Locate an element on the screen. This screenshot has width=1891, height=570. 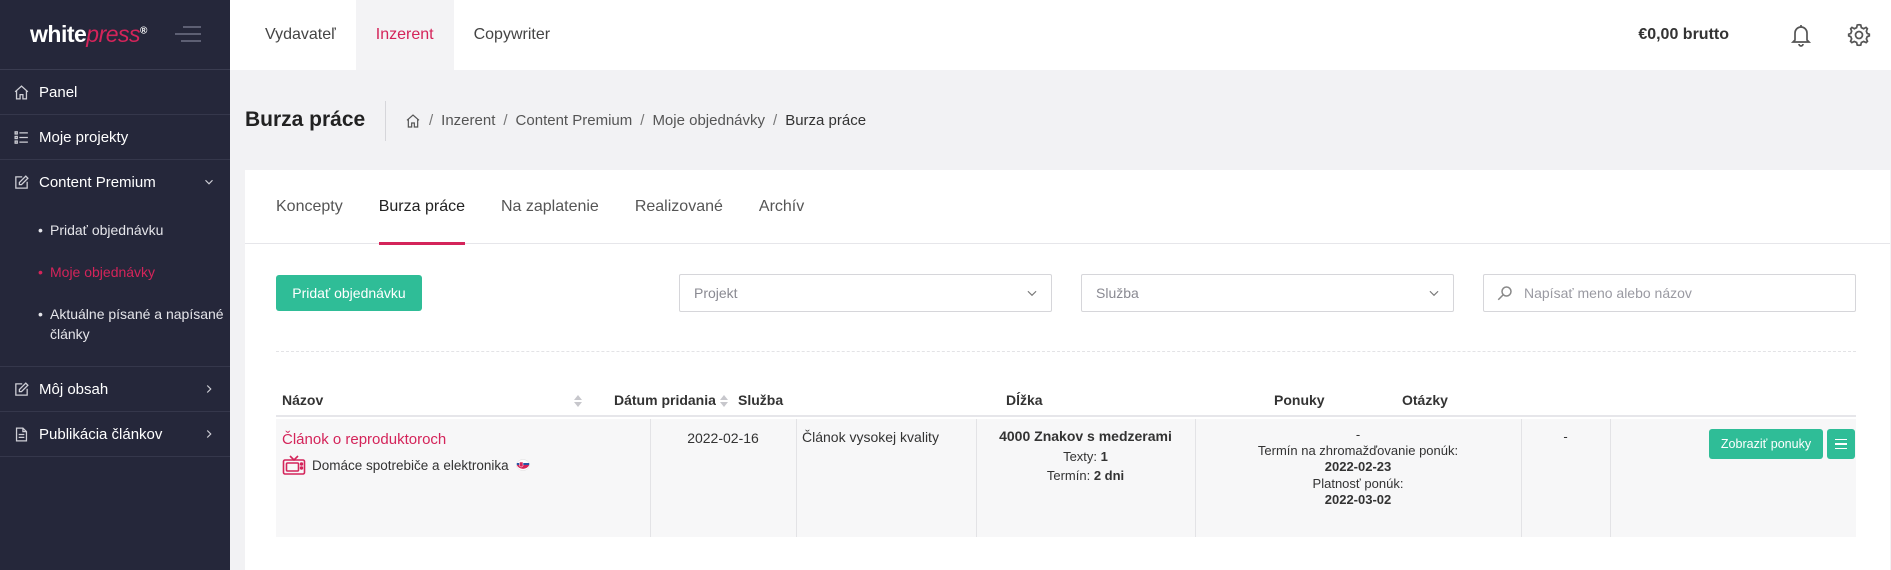
order-category: Domáce spotrebiče a elektronika is located at coordinates (406, 465).